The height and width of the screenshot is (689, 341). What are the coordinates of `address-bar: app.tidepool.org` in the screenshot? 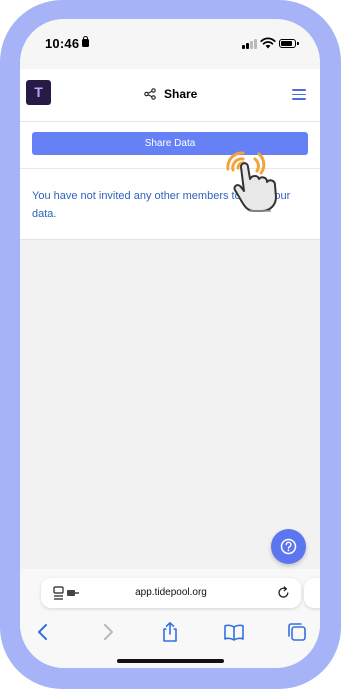 It's located at (171, 593).